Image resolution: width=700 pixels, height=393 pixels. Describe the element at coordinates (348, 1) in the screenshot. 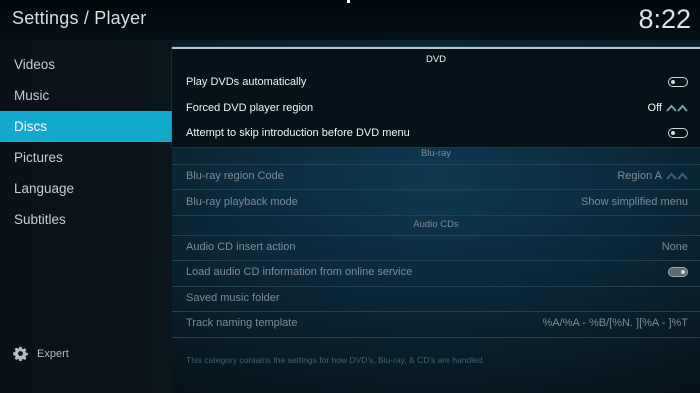

I see `top-indicator` at that location.